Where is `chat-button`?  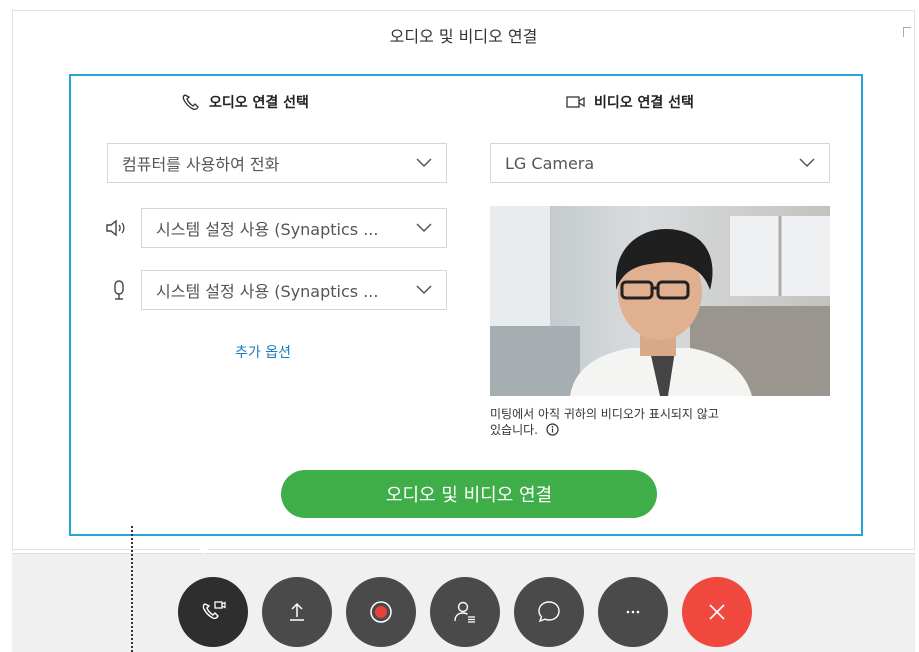 chat-button is located at coordinates (549, 612).